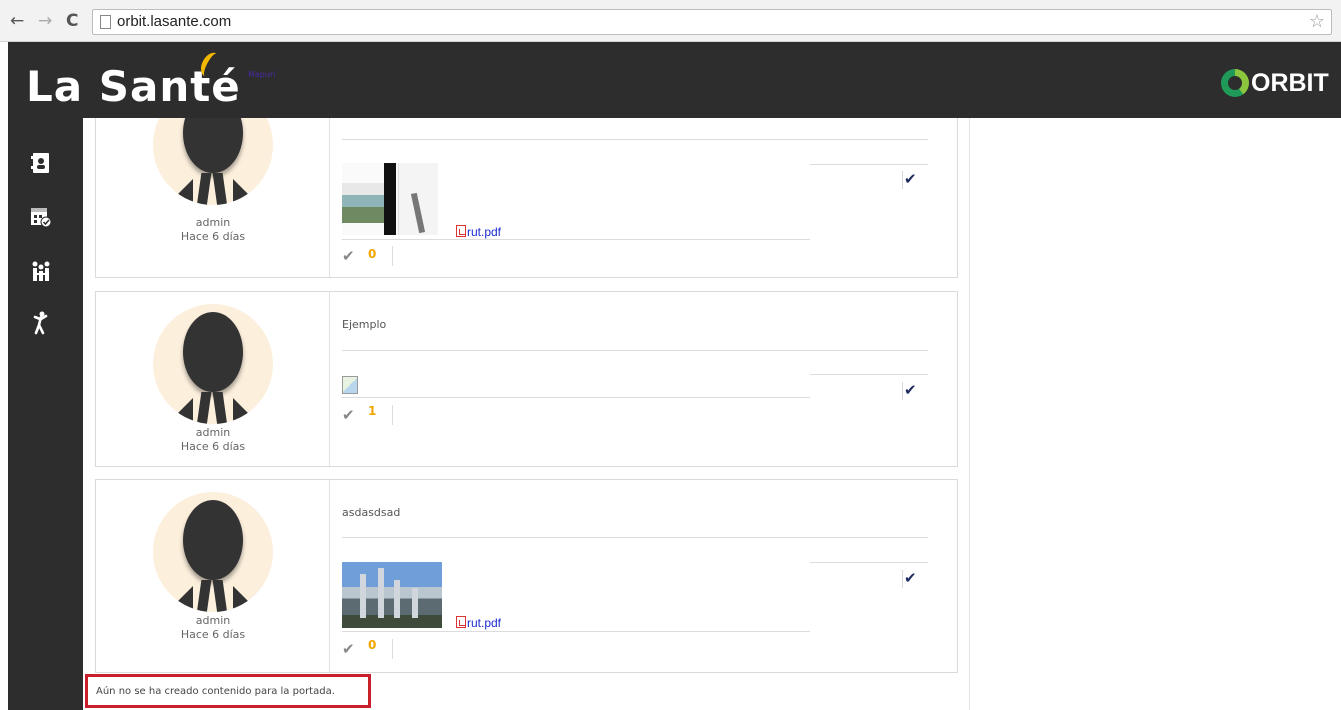 This screenshot has height=710, width=1341. I want to click on post-image-book-cover, so click(390, 199).